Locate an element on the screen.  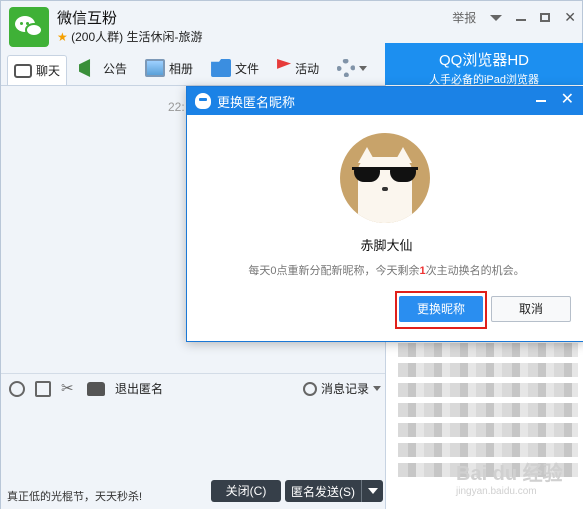
tab-notice-label: 公告 is located at coordinates (115, 68).